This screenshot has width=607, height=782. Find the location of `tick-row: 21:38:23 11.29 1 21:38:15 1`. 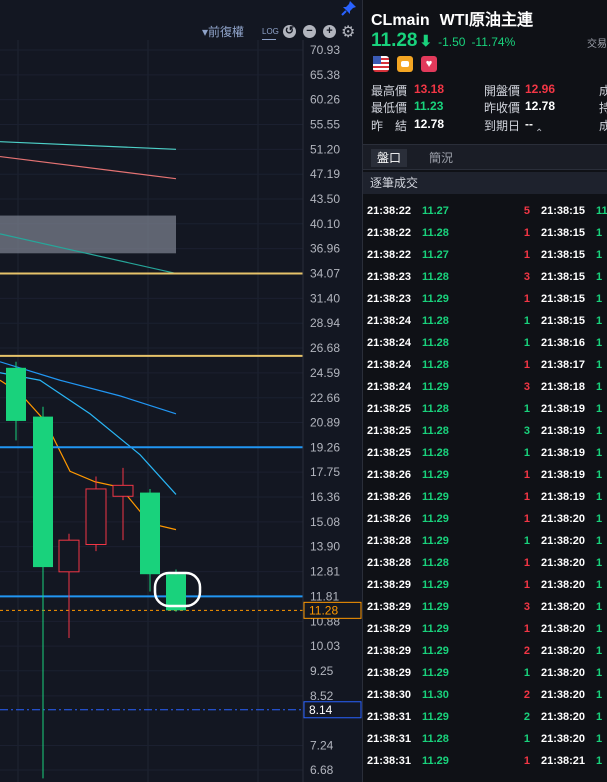

tick-row: 21:38:23 11.29 1 21:38:15 1 is located at coordinates (485, 300).